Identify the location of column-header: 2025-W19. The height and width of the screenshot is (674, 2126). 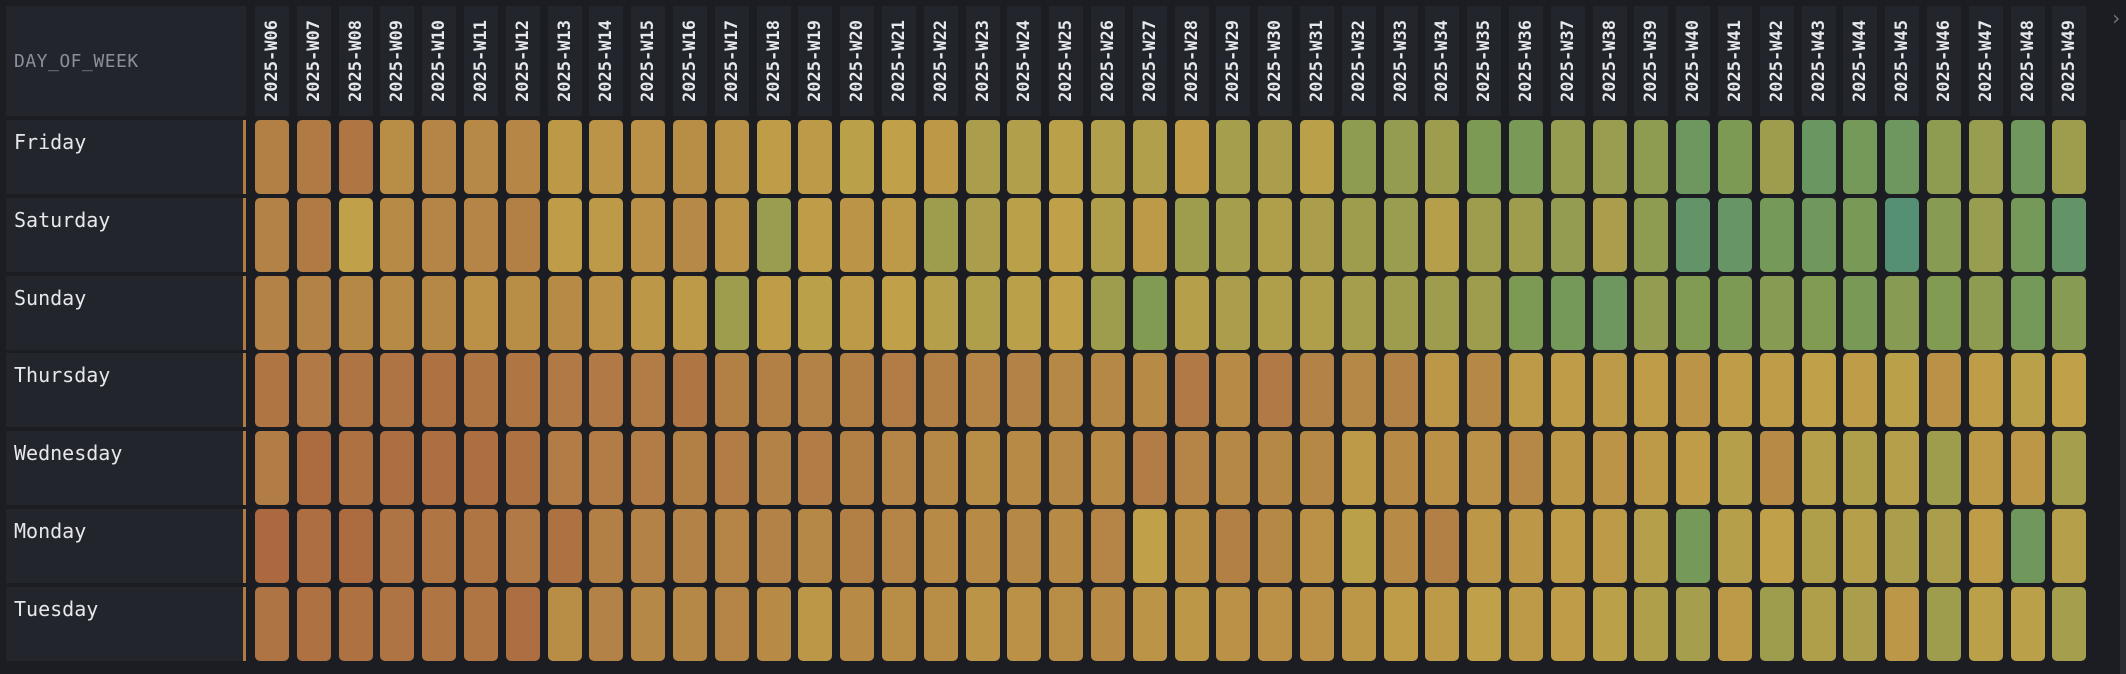
(815, 61).